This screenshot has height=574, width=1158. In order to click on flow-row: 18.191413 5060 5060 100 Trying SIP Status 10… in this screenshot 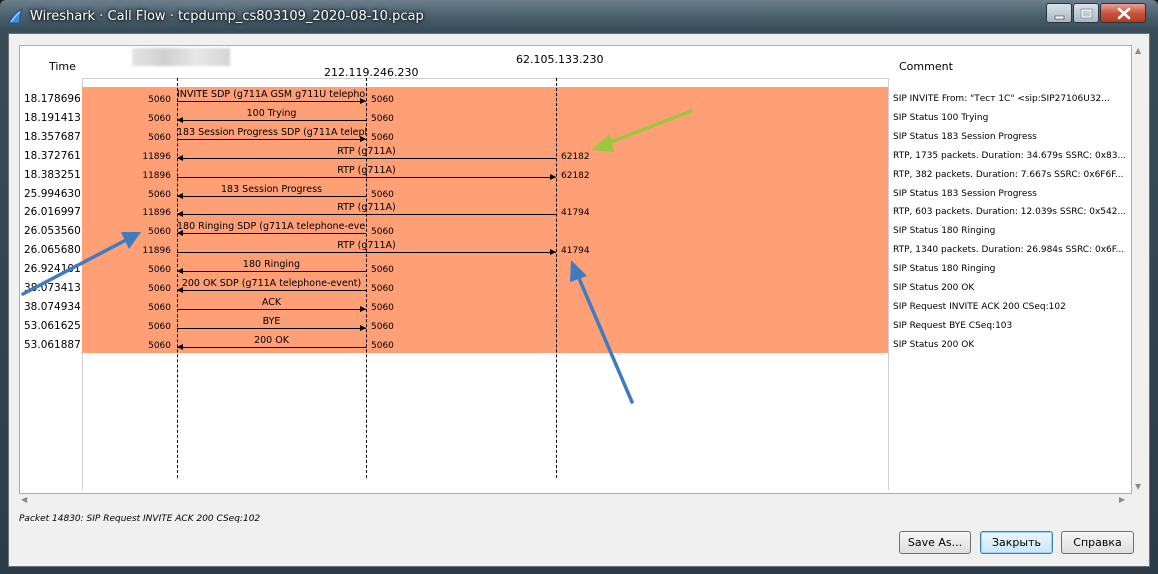, I will do `click(575, 117)`.